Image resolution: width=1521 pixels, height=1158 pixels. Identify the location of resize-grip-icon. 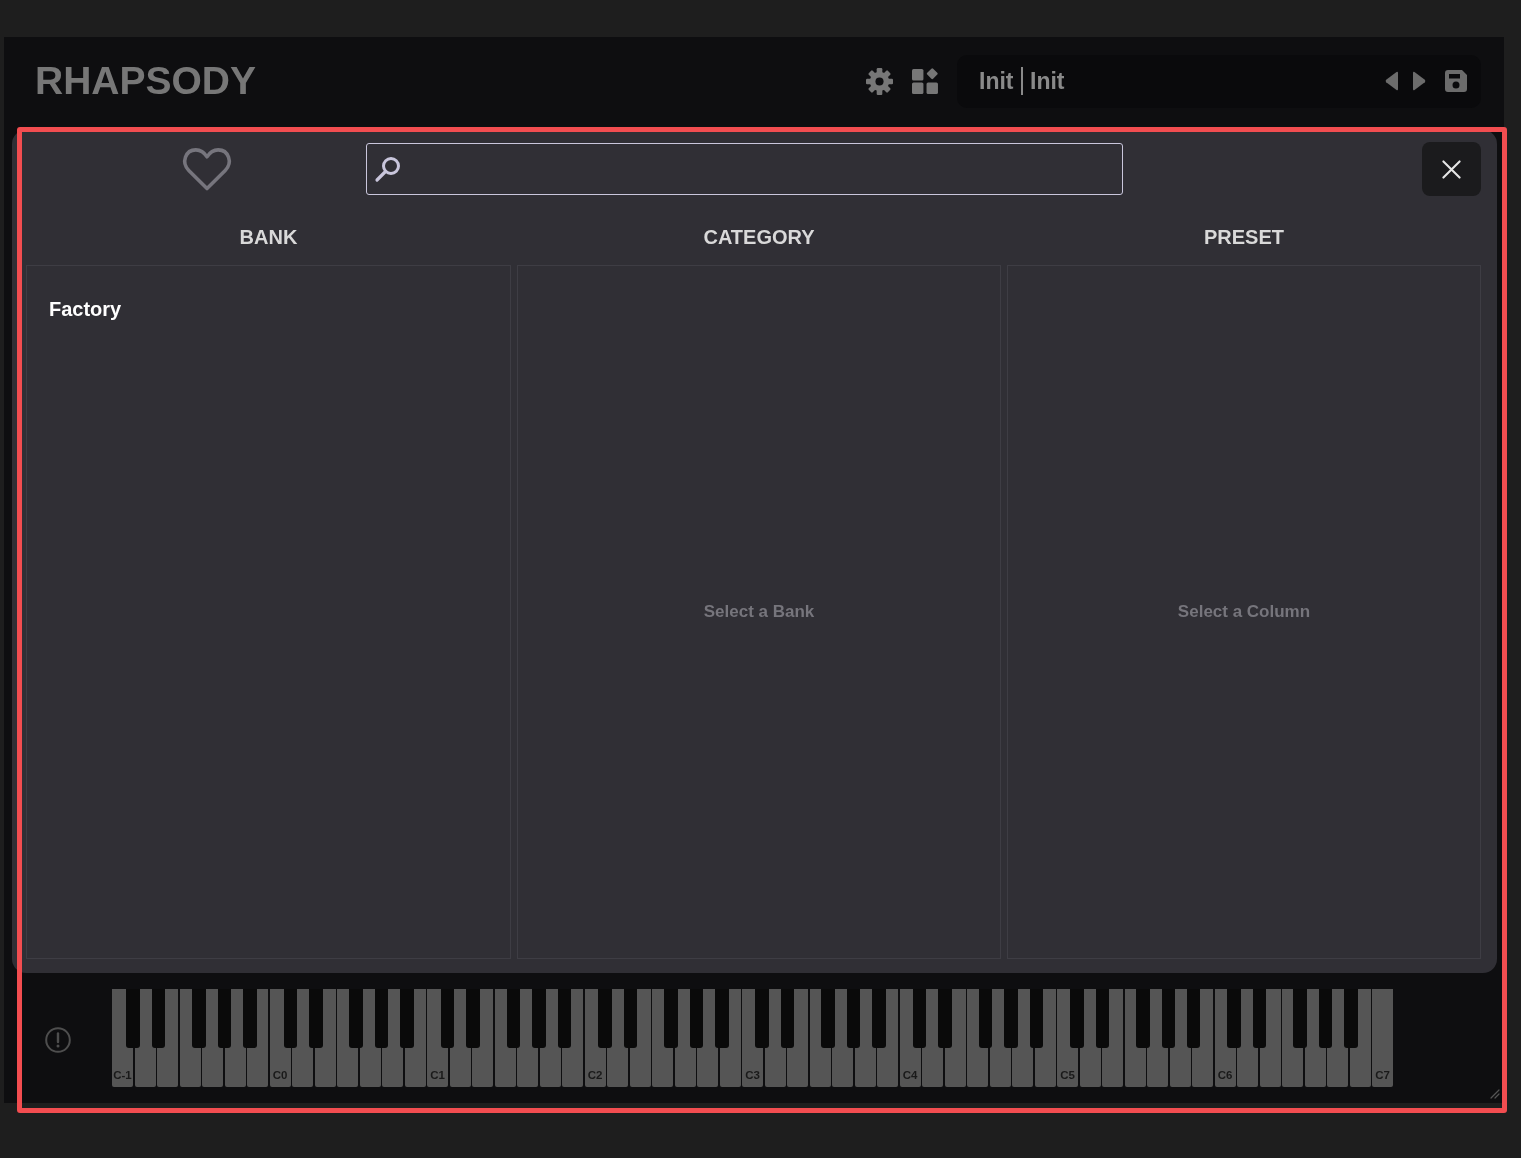
(1494, 1093).